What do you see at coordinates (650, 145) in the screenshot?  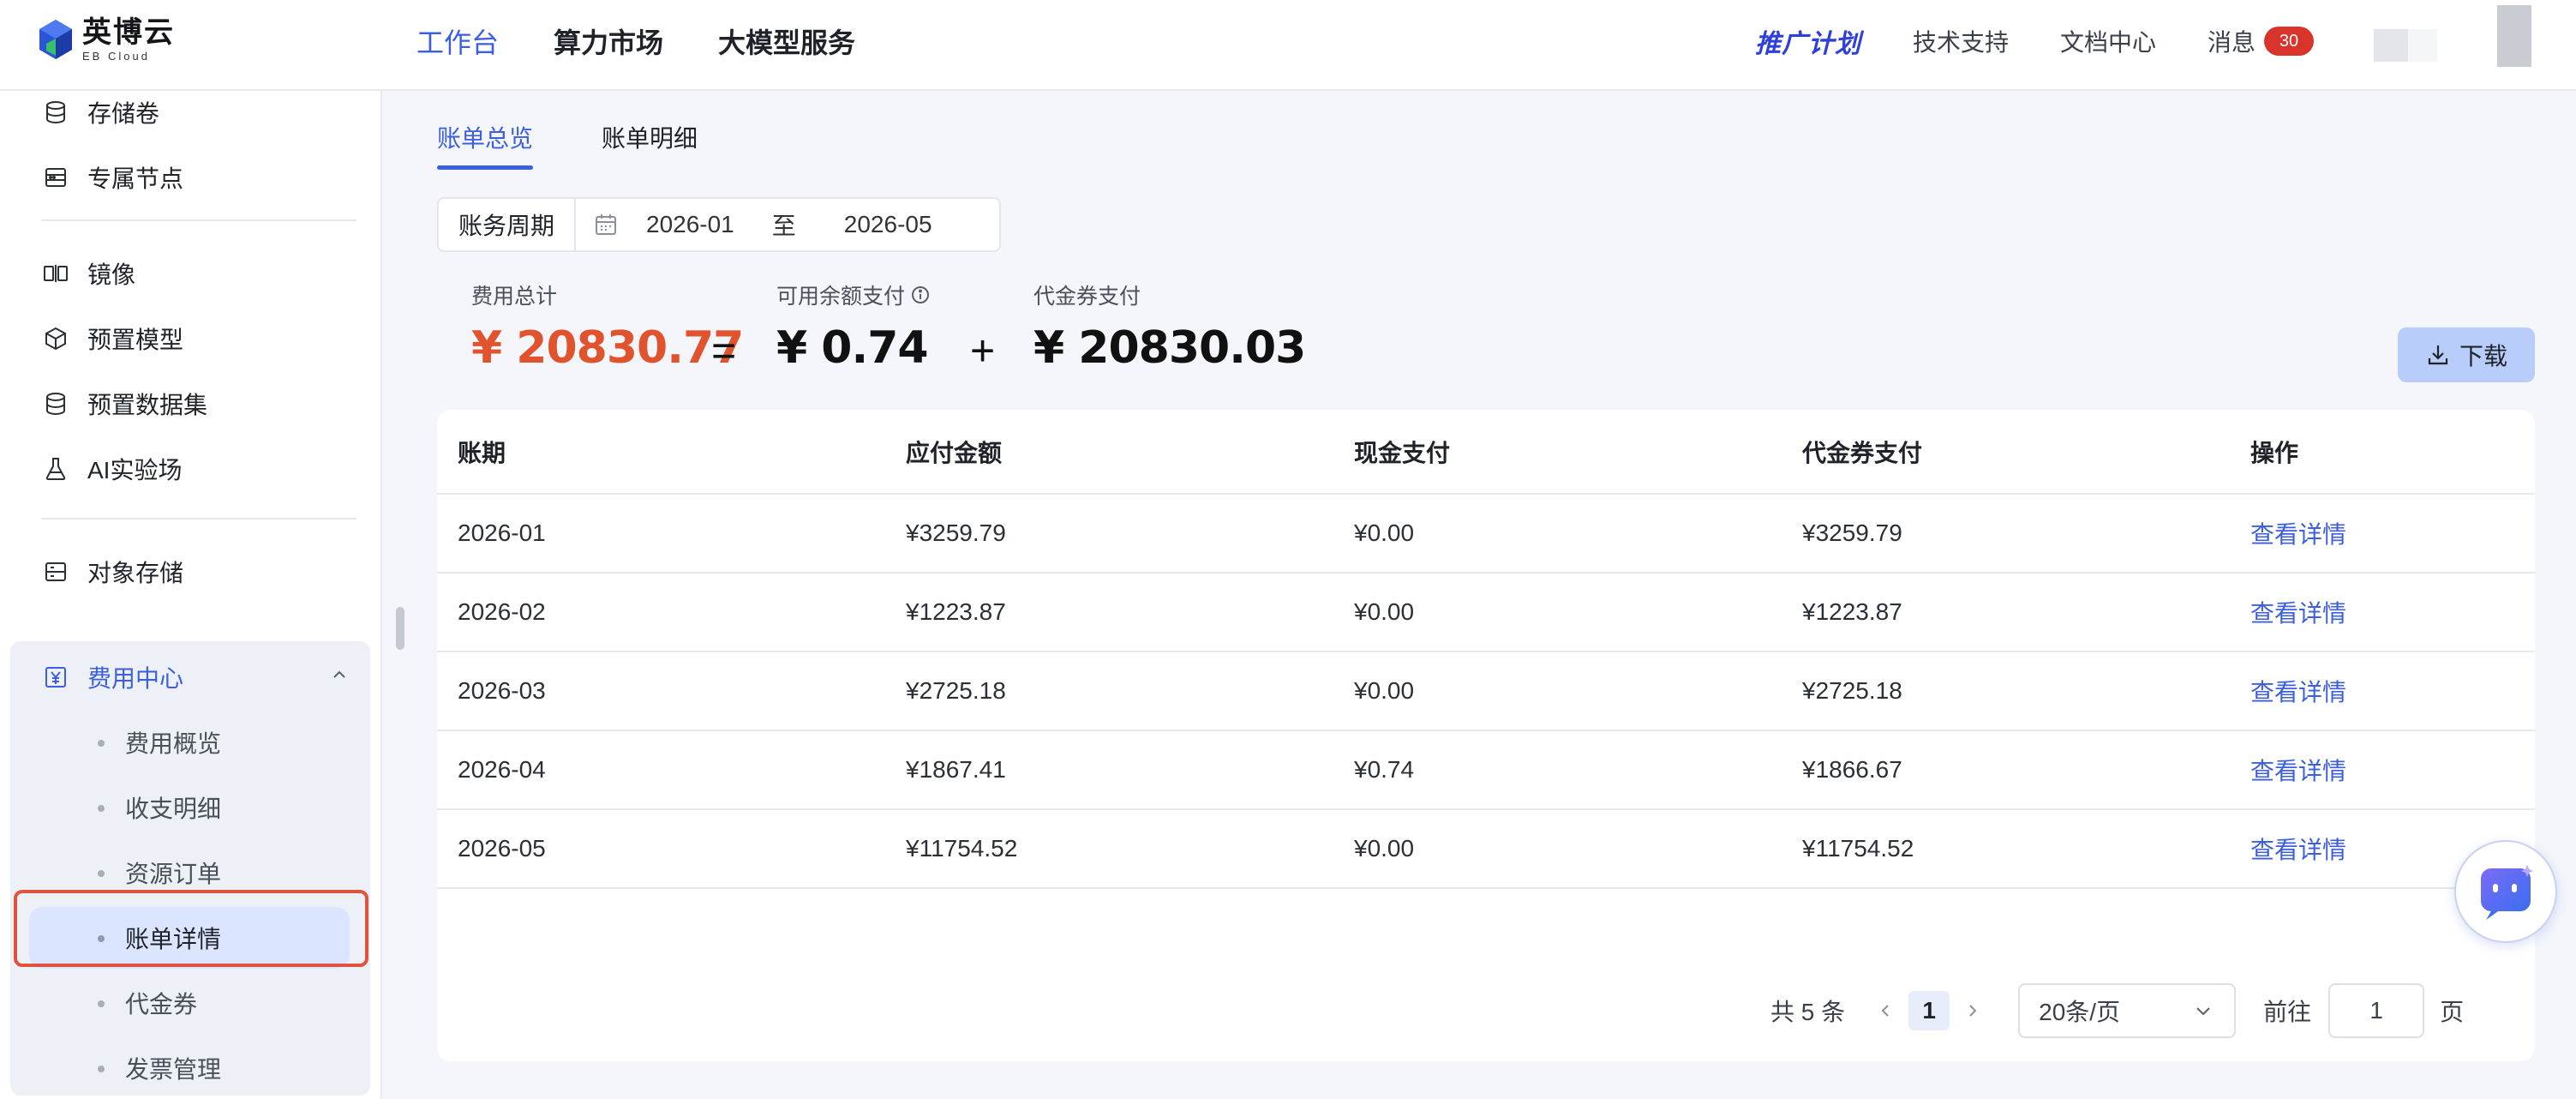 I see `tab-bill-detail: 账单明细` at bounding box center [650, 145].